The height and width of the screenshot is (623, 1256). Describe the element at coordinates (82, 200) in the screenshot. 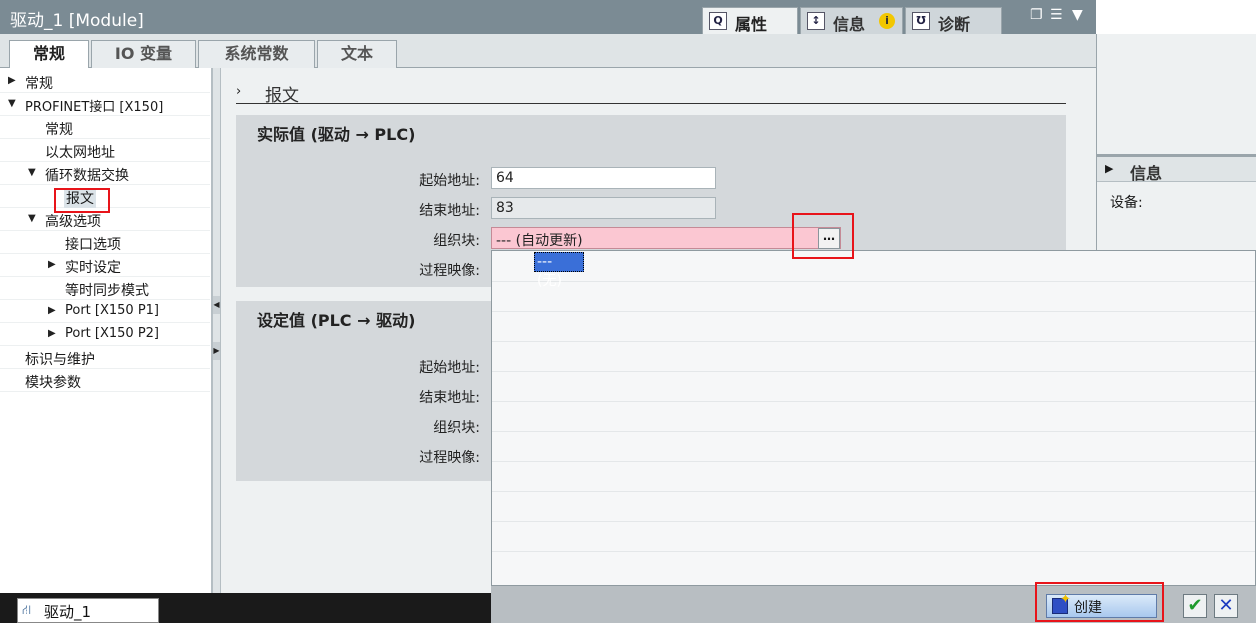

I see `highlight-telegram` at that location.